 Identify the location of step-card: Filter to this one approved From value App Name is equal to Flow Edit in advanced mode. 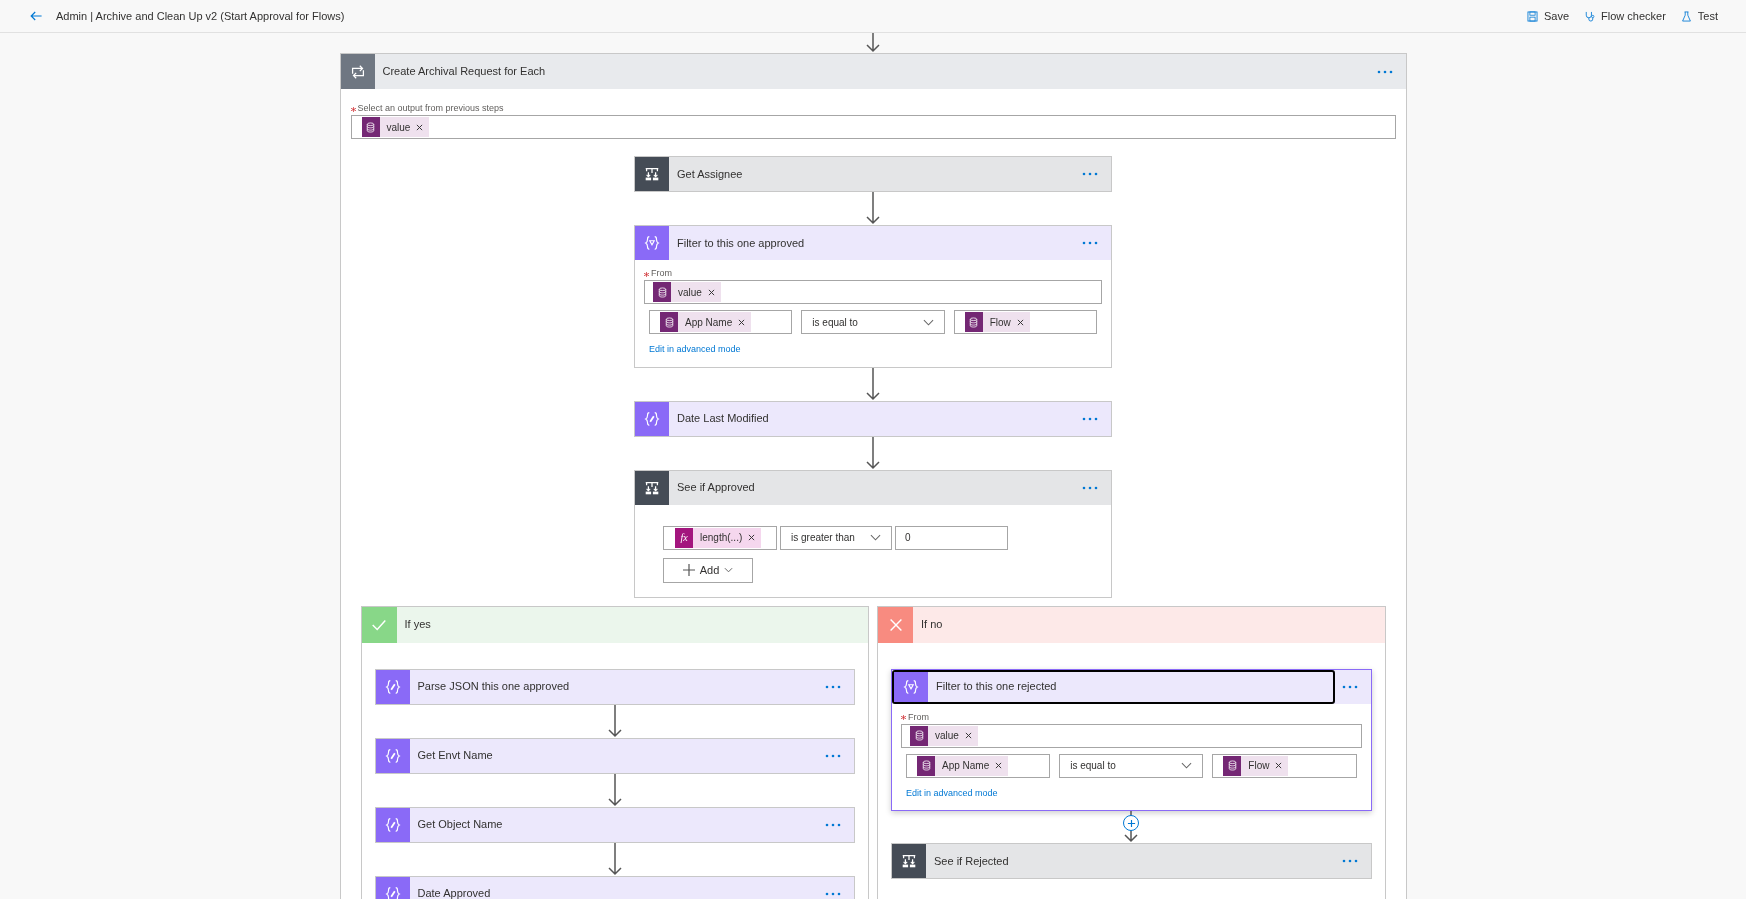
(873, 296).